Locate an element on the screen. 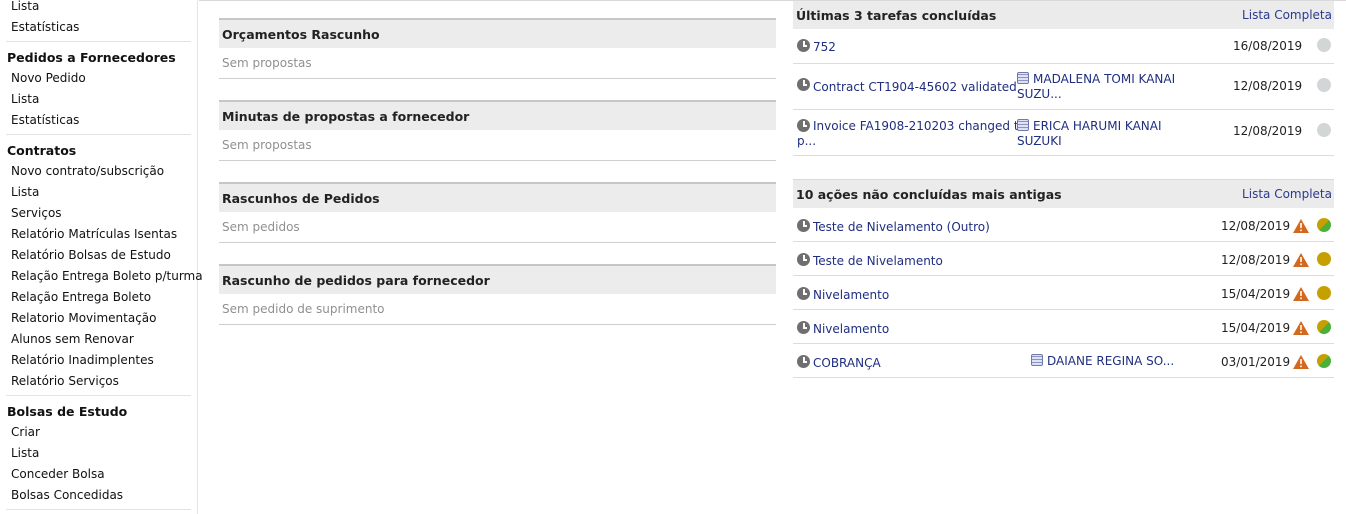 This screenshot has height=514, width=1346. sidebar-section-contratos: Contratos is located at coordinates (98, 150).